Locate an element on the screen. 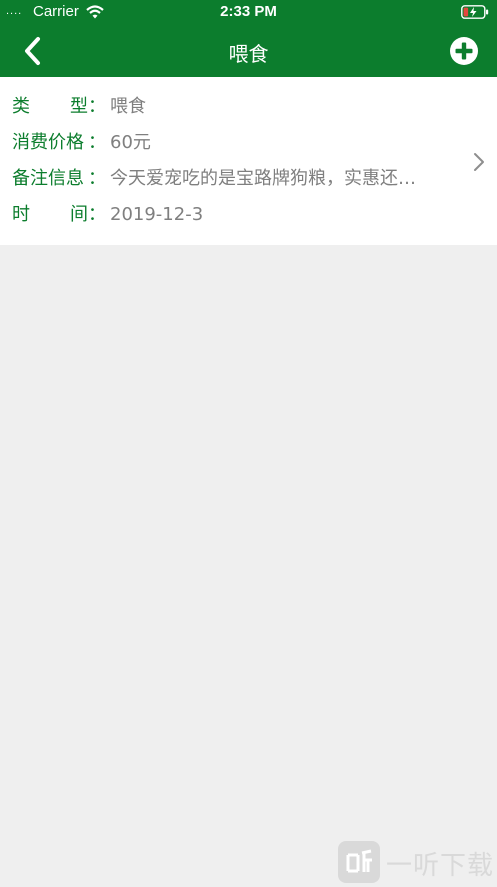 Image resolution: width=497 pixels, height=887 pixels. type-colon: ： is located at coordinates (97, 106).